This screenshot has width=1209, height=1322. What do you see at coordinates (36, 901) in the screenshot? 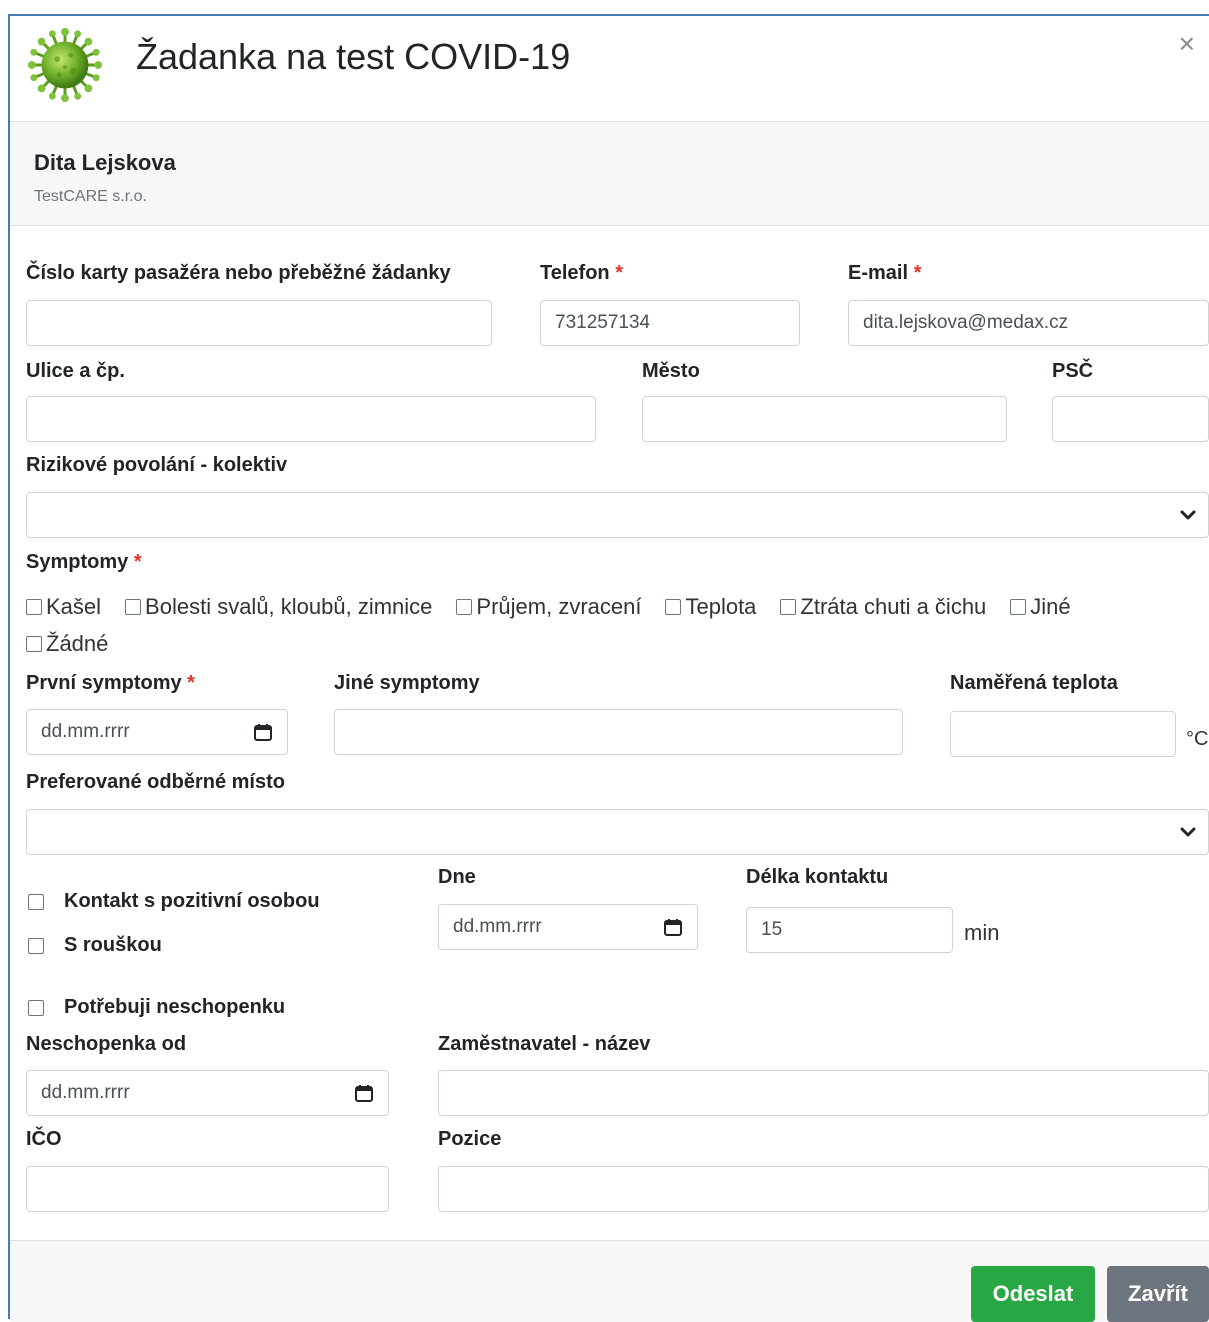
I see `contact-positive-checkbox` at bounding box center [36, 901].